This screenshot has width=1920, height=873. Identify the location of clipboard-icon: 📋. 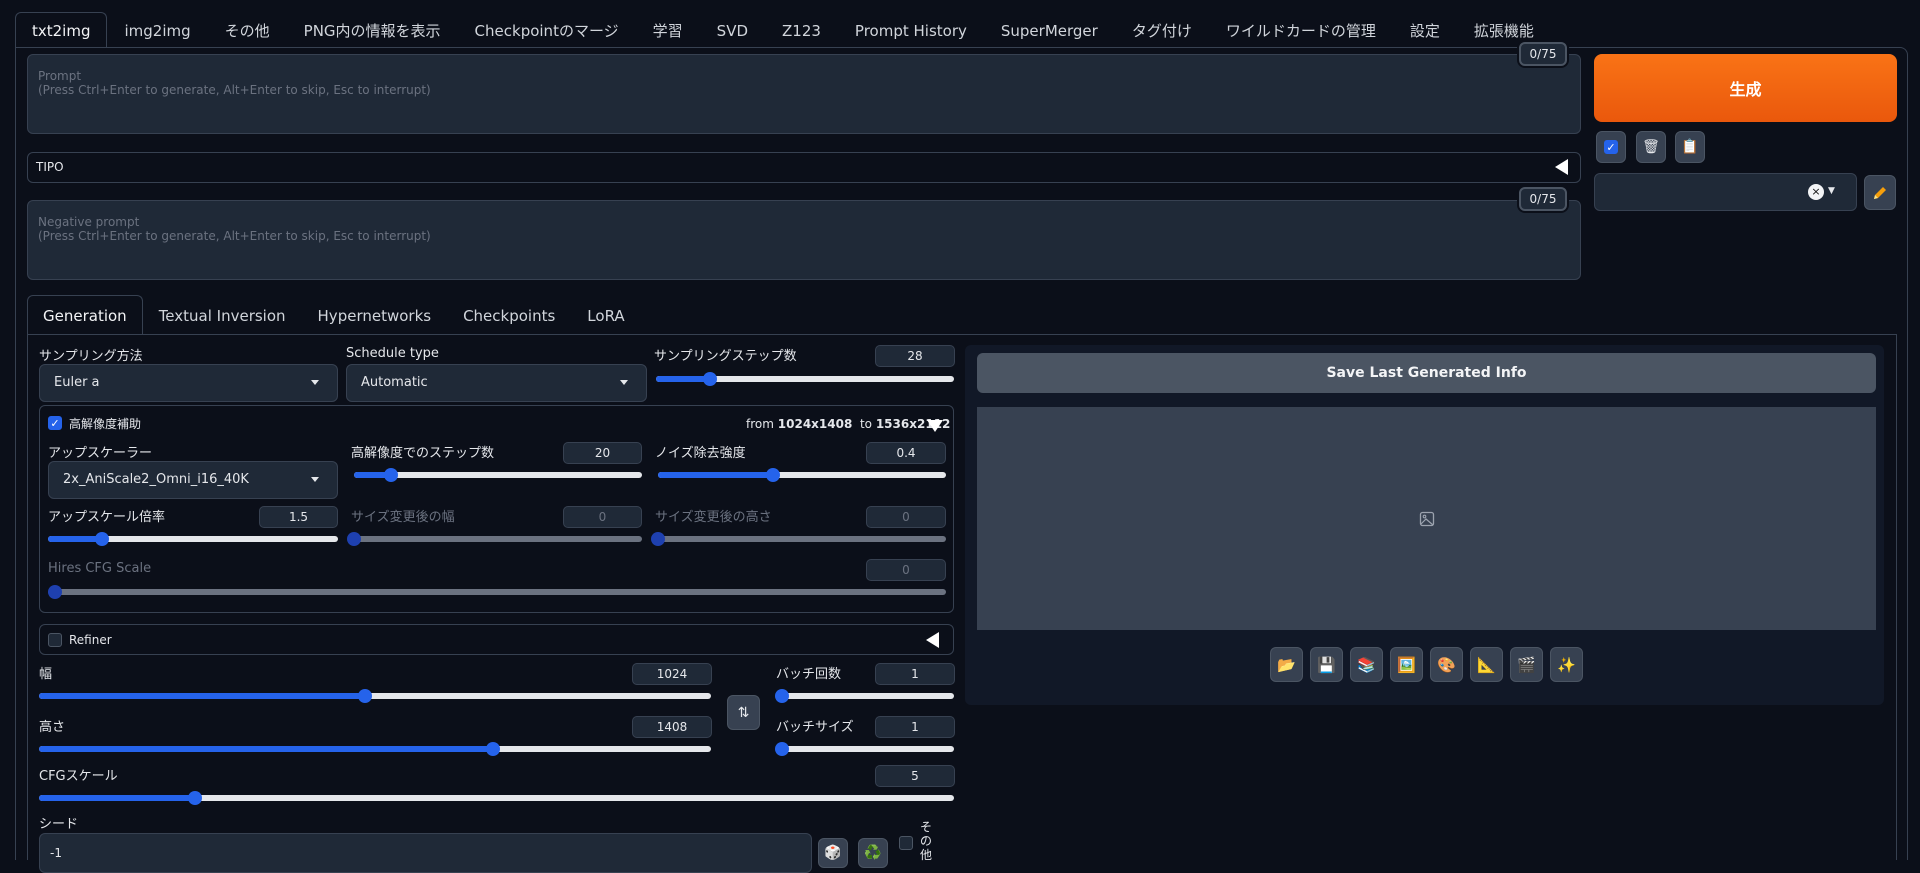
(1690, 147).